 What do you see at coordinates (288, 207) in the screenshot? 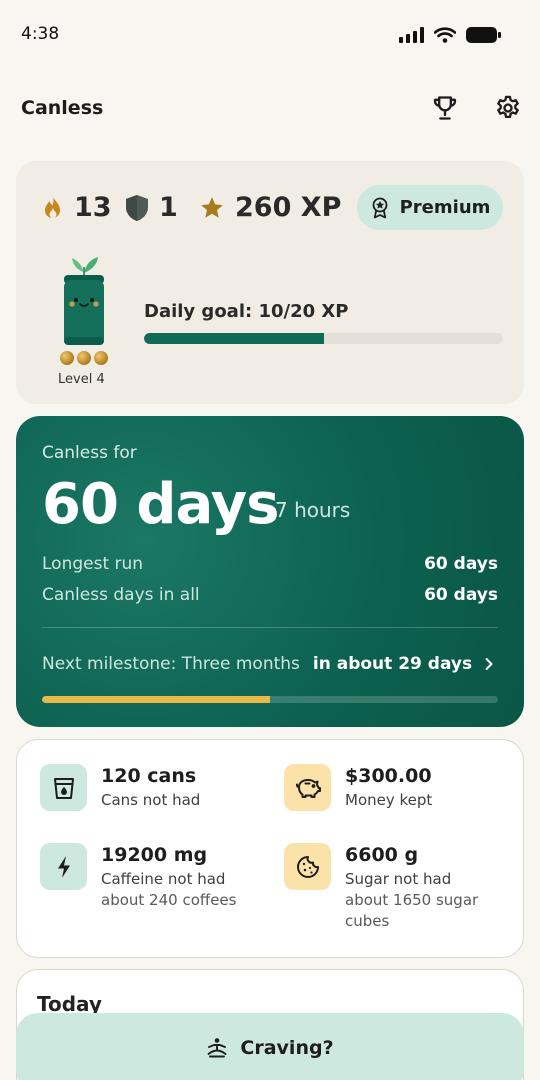
I see `xp-value: 260 XP` at bounding box center [288, 207].